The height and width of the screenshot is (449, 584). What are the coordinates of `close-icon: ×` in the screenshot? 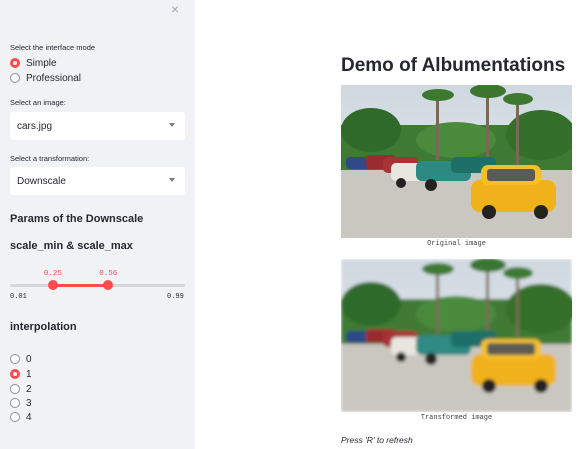 It's located at (178, 9).